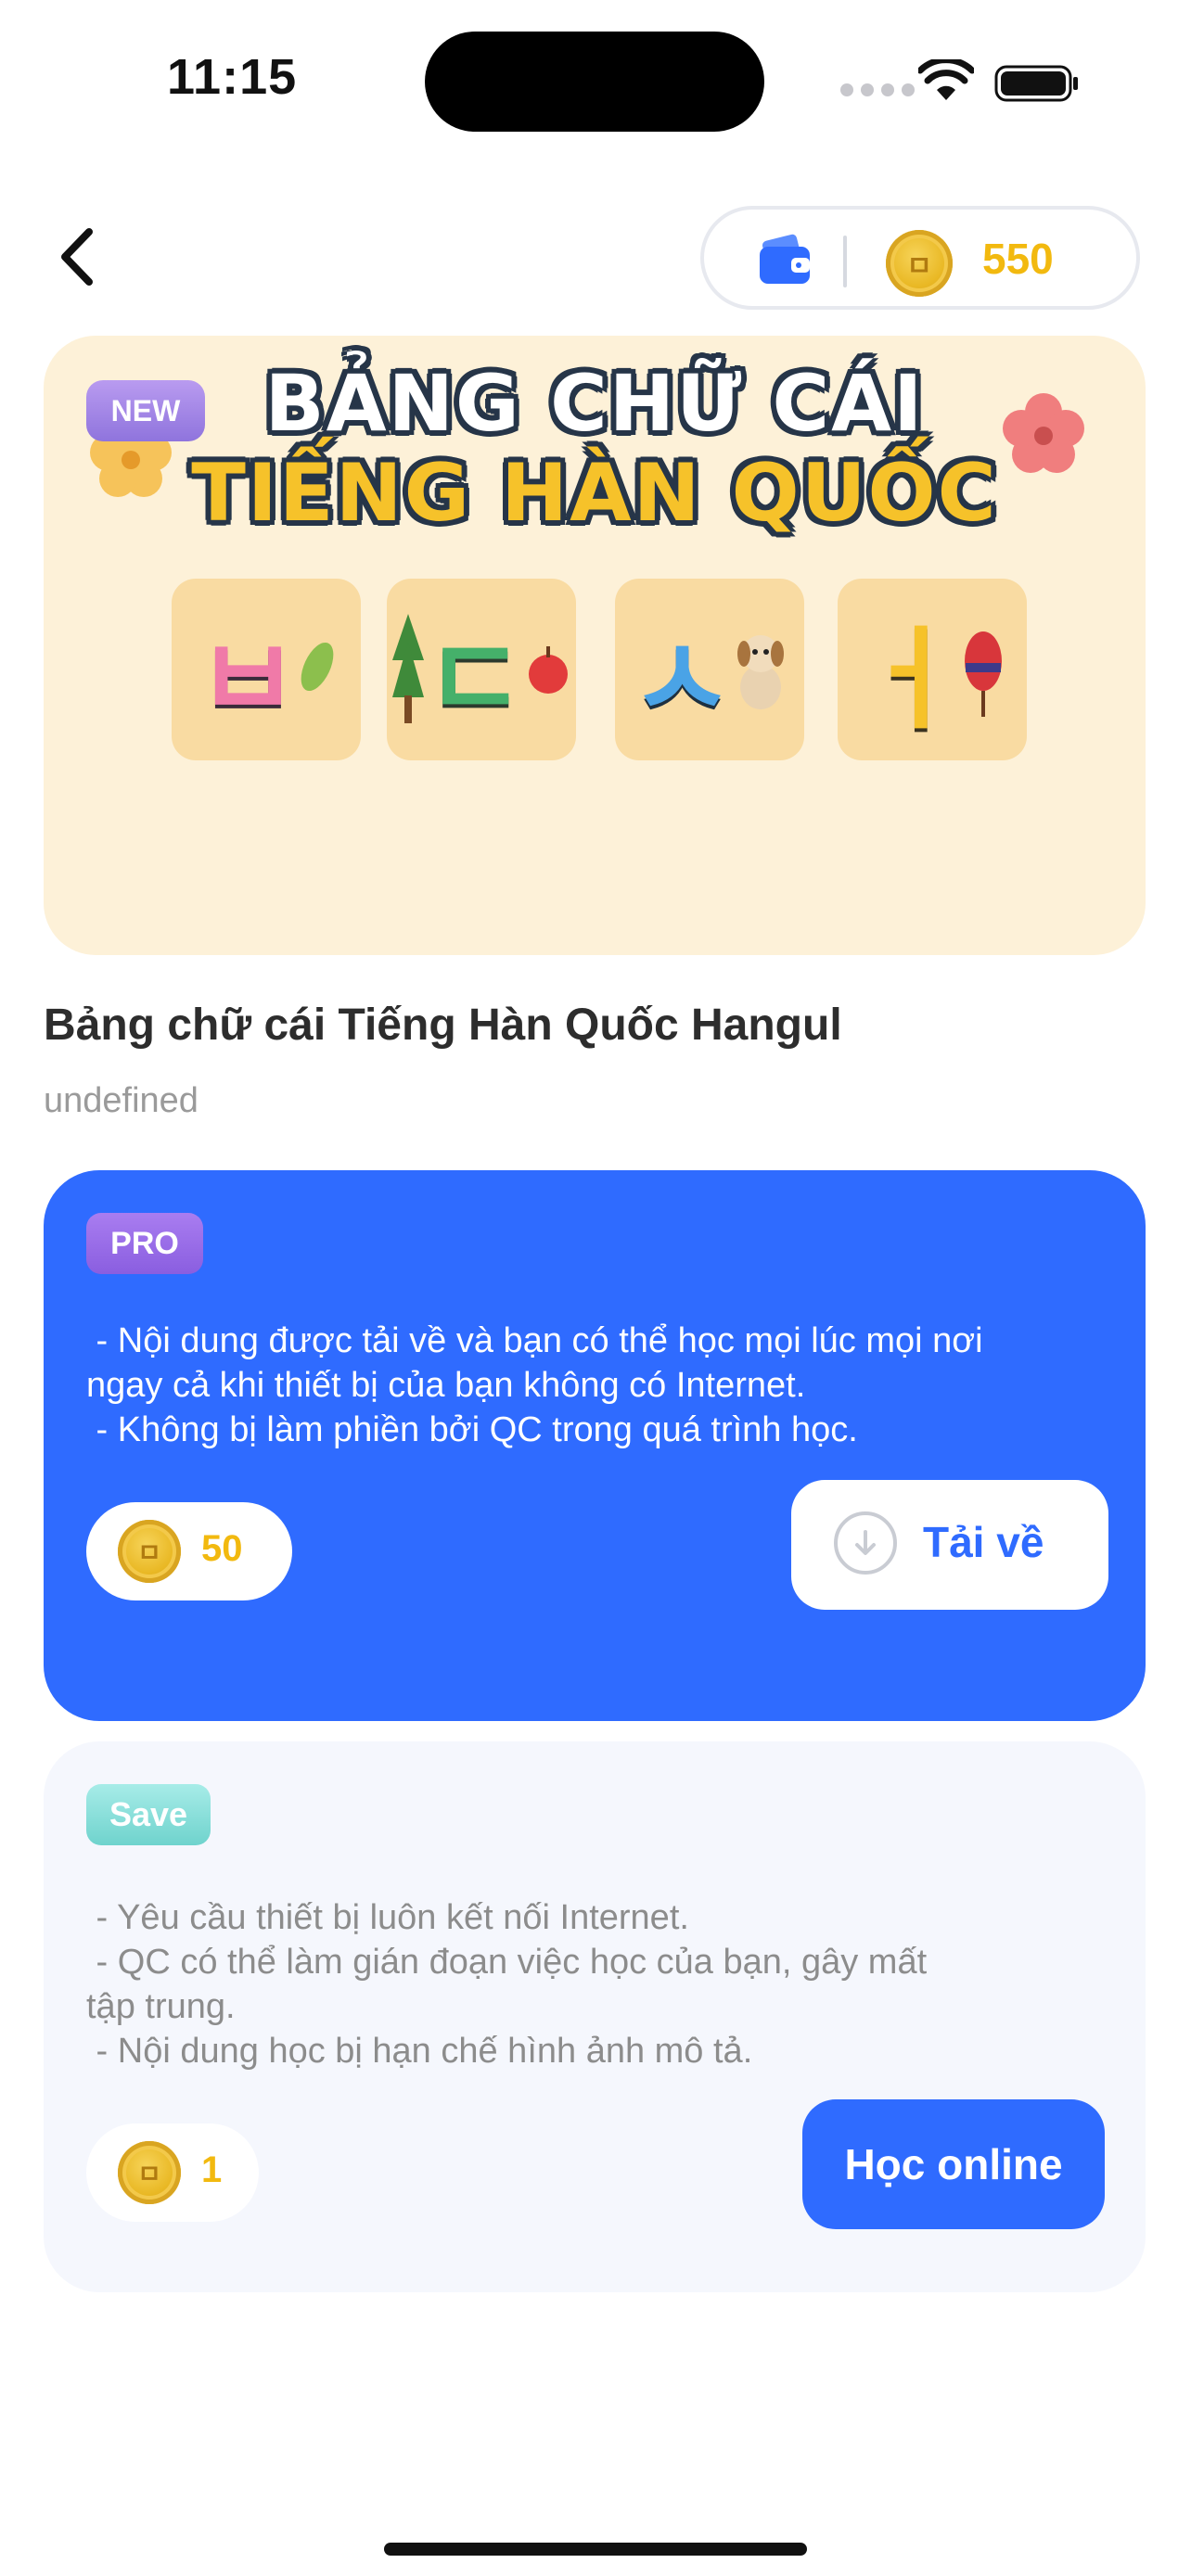 The image size is (1191, 2576). I want to click on learn-online-button: Học online, so click(953, 2164).